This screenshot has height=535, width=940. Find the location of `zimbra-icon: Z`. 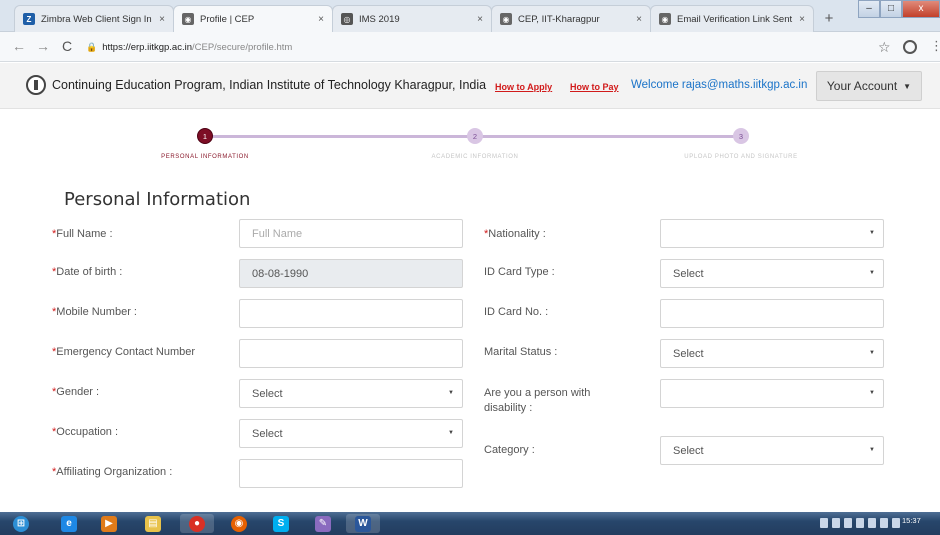

zimbra-icon: Z is located at coordinates (29, 19).